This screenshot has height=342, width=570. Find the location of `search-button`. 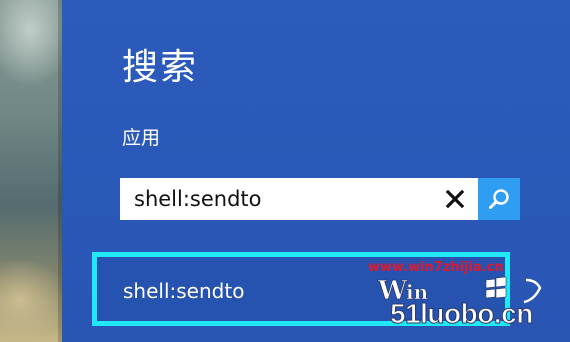

search-button is located at coordinates (499, 199).